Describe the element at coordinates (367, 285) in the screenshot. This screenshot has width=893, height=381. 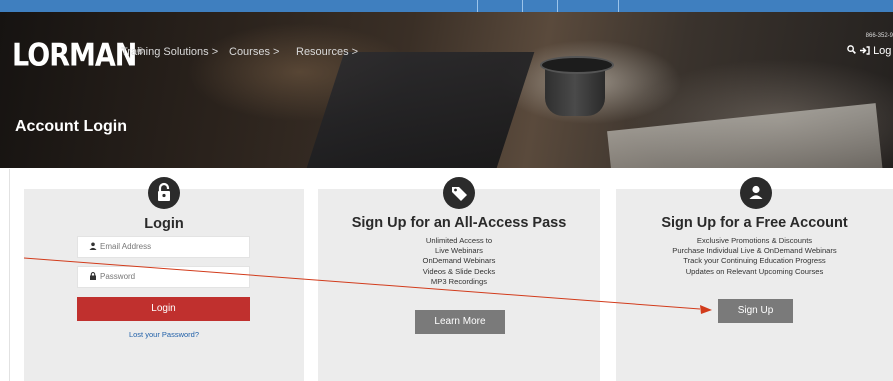
I see `annotation-arrow` at that location.